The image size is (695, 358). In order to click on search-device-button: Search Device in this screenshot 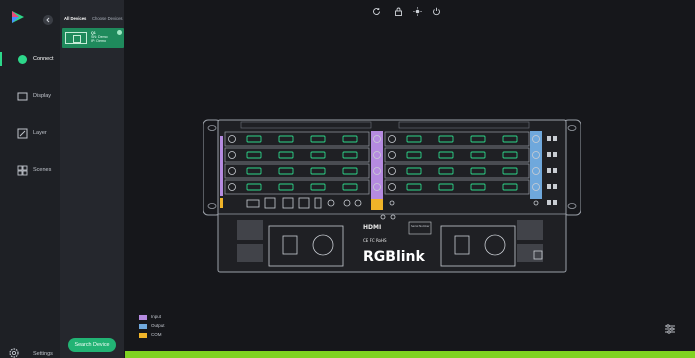, I will do `click(92, 345)`.